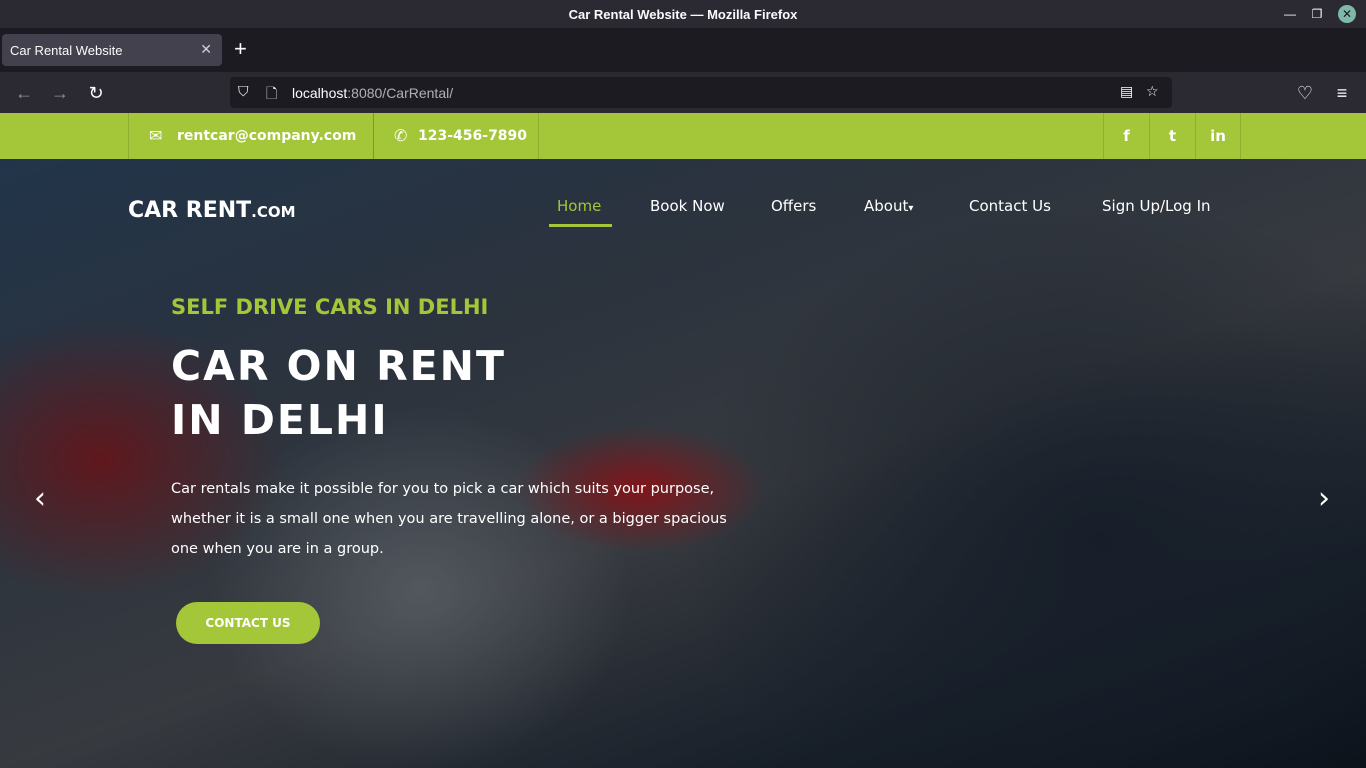 The height and width of the screenshot is (768, 1366). I want to click on url-host: localhost, so click(320, 93).